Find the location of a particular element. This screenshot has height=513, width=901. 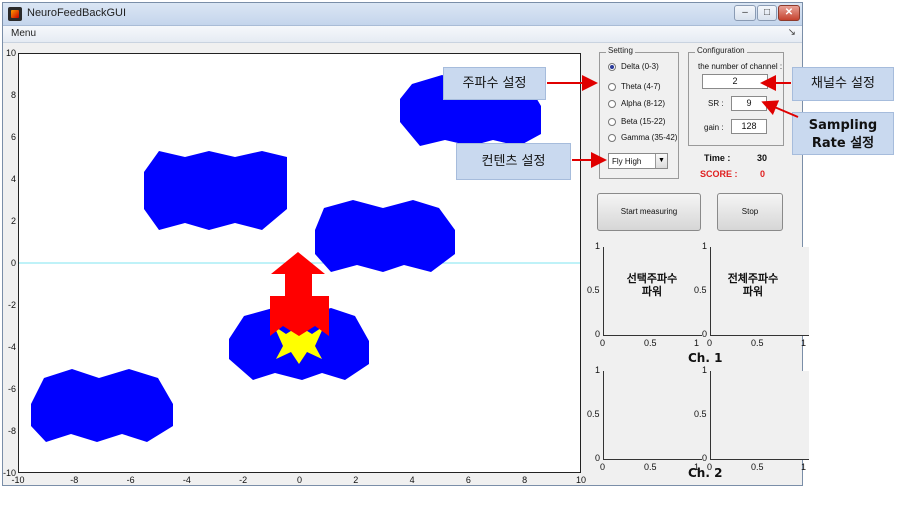

radio-label: Theta (4-7) is located at coordinates (641, 86).